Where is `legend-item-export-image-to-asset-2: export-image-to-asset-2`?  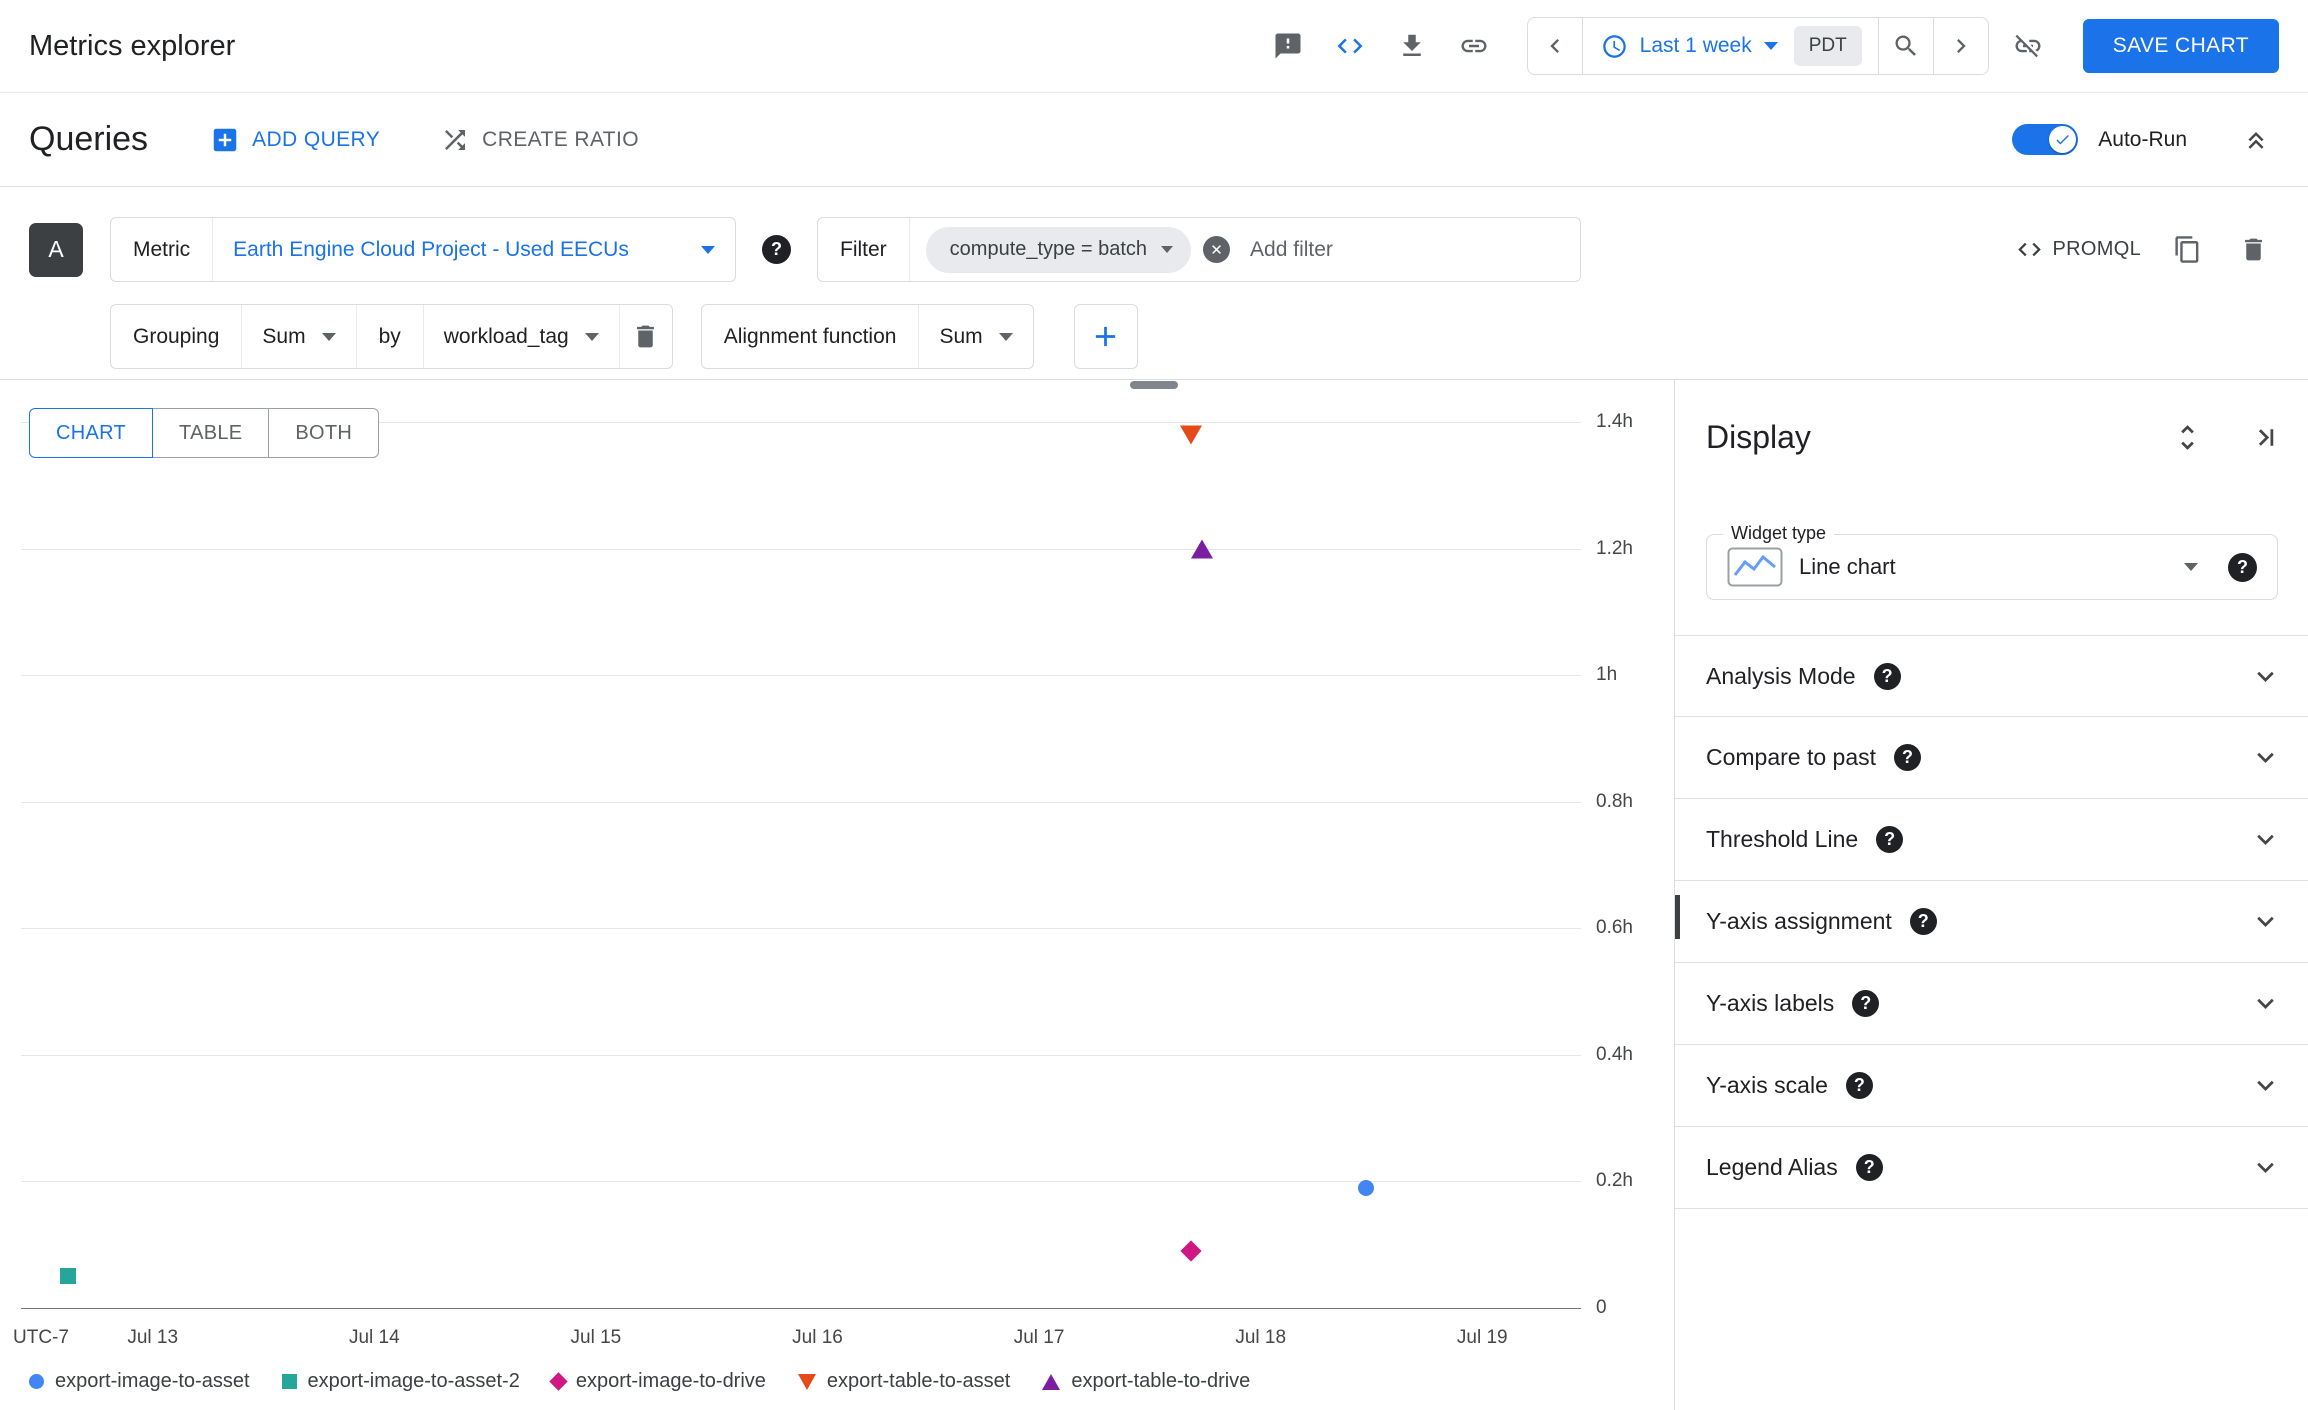
legend-item-export-image-to-asset-2: export-image-to-asset-2 is located at coordinates (400, 1381).